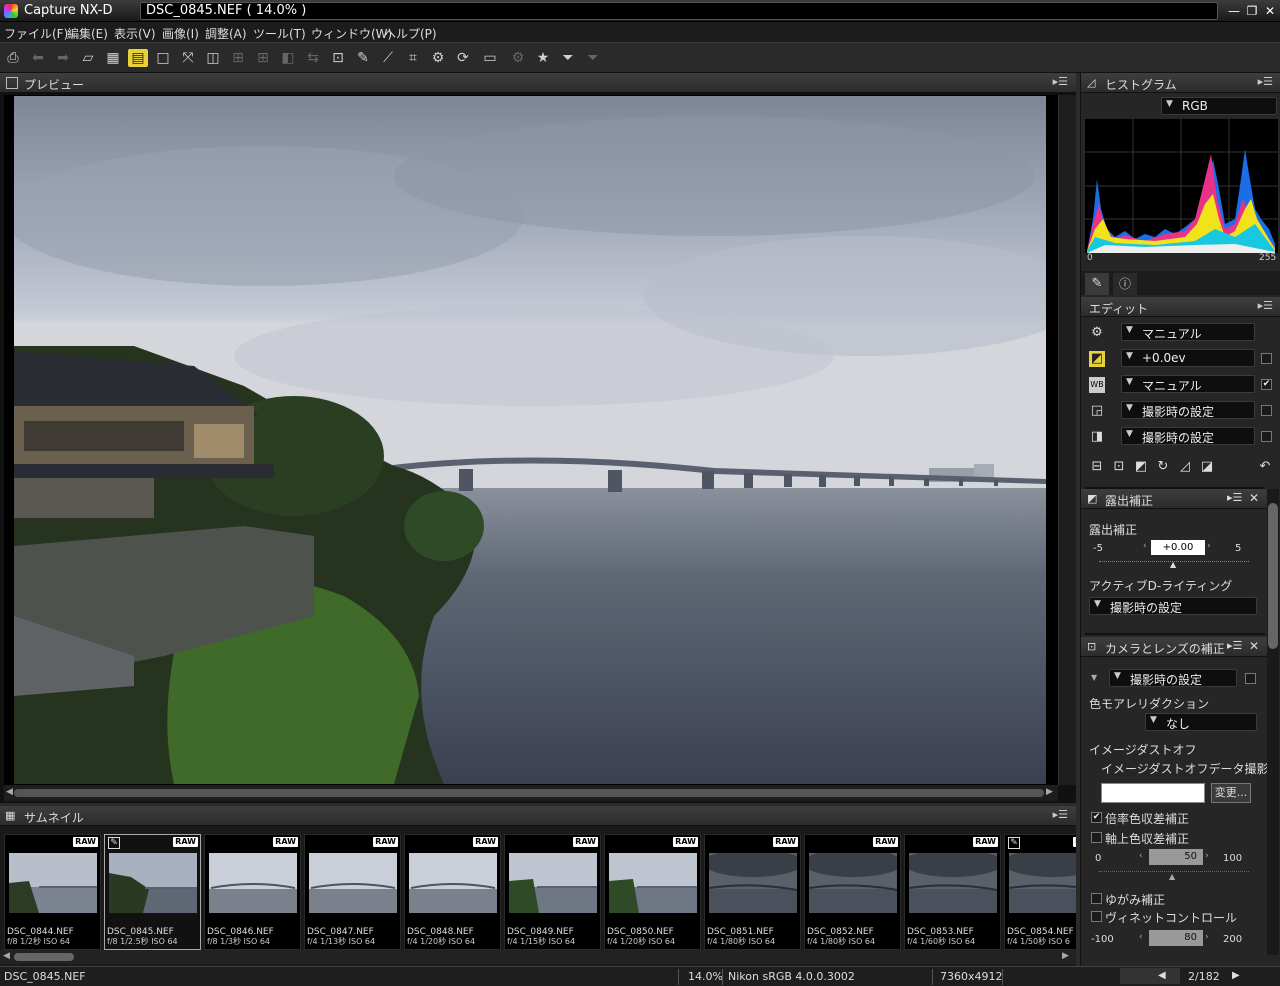  What do you see at coordinates (36, 33) in the screenshot?
I see `menu-file: ファイル(F)` at bounding box center [36, 33].